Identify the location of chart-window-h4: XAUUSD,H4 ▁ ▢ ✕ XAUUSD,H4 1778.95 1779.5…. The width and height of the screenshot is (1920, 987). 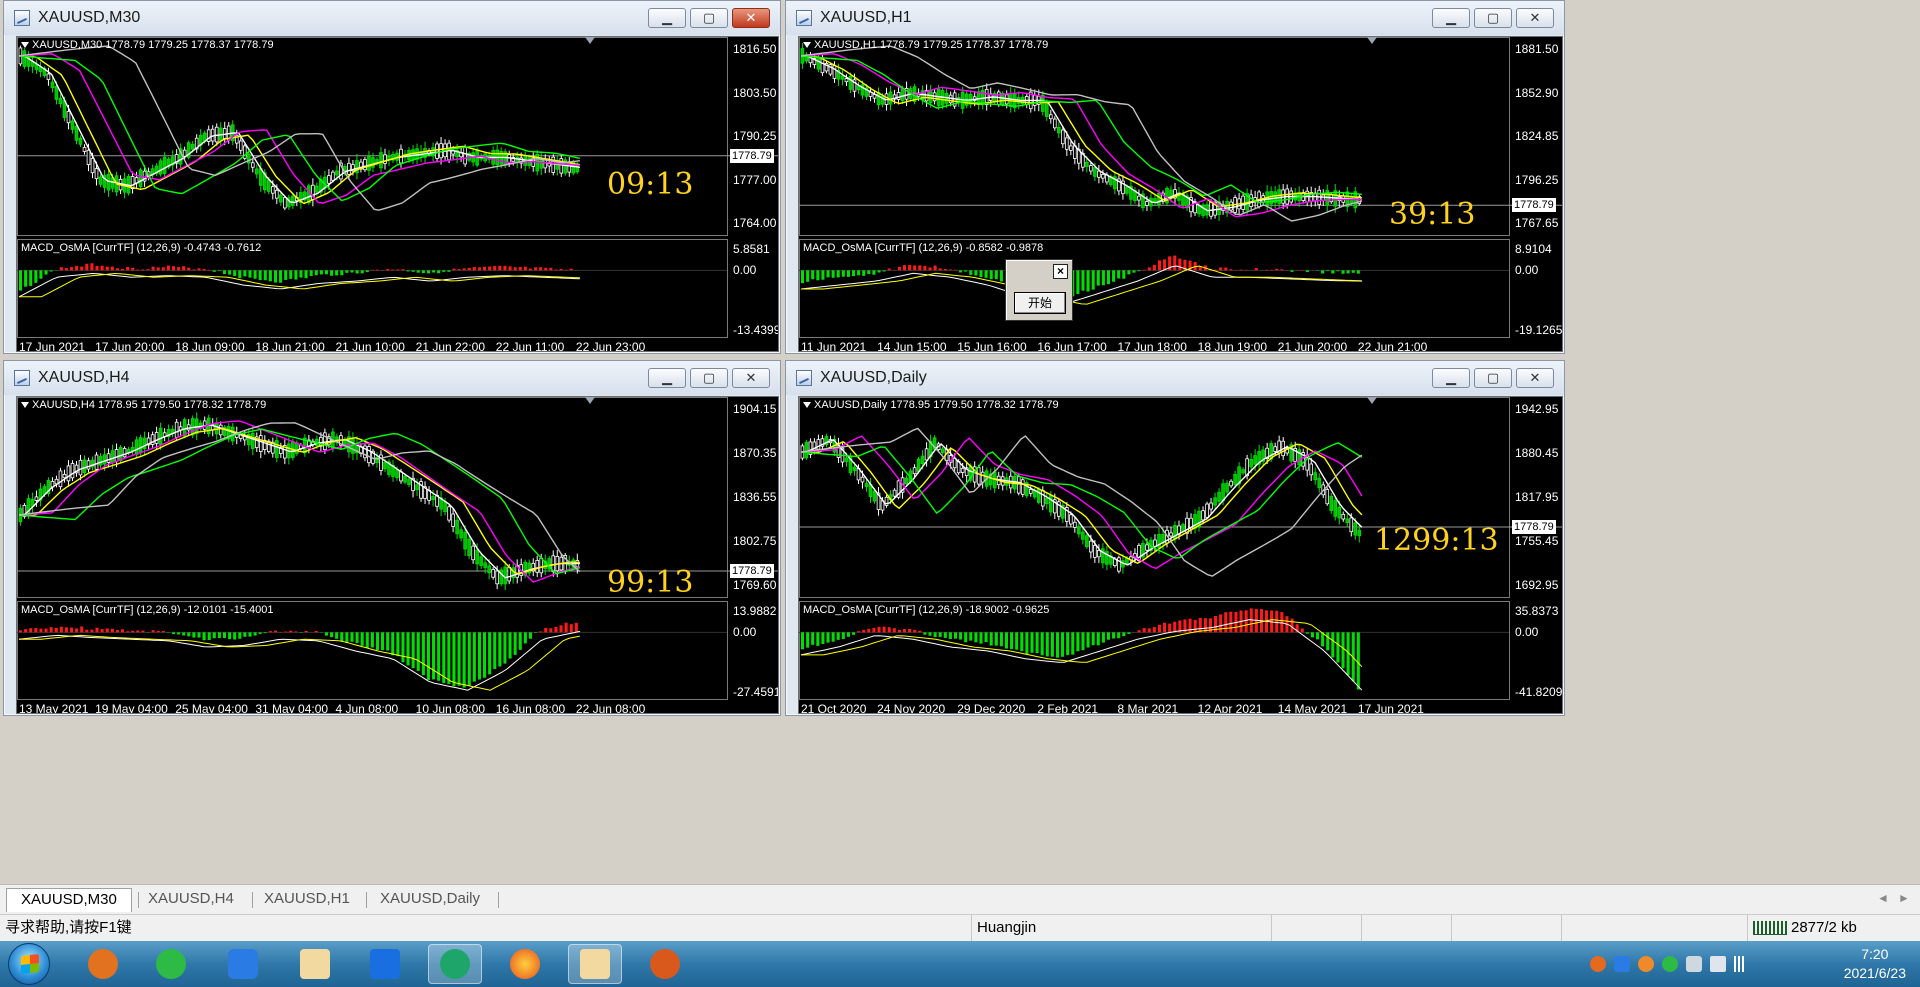
(392, 538).